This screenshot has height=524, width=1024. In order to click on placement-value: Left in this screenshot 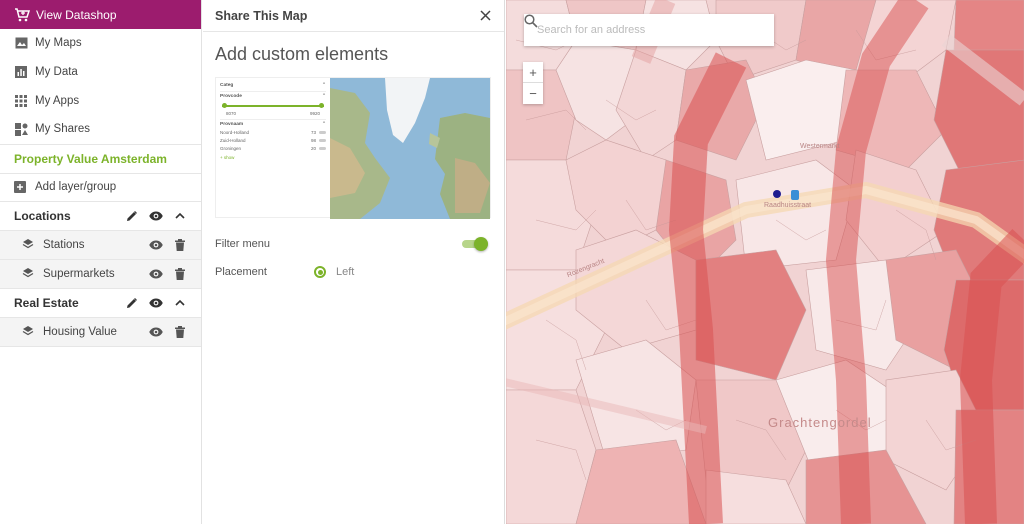, I will do `click(345, 272)`.